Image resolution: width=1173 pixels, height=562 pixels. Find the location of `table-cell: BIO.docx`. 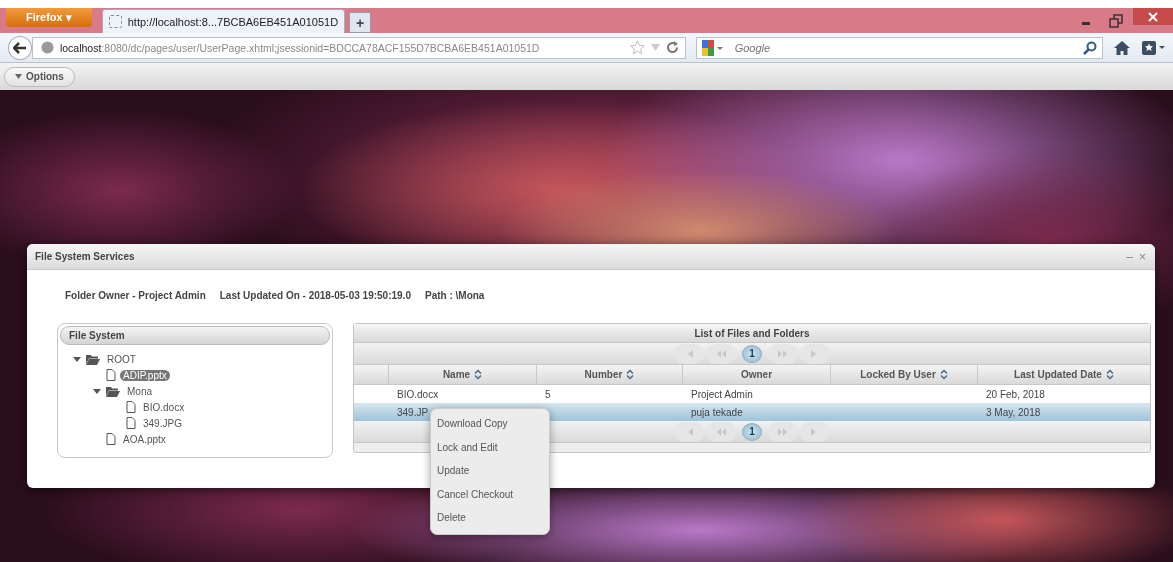

table-cell: BIO.docx is located at coordinates (418, 394).